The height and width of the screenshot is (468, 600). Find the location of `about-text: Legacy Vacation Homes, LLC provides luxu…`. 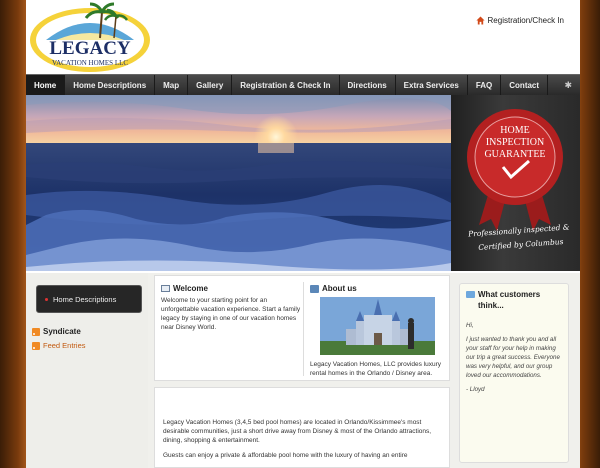

about-text: Legacy Vacation Homes, LLC provides luxu… is located at coordinates (376, 369).